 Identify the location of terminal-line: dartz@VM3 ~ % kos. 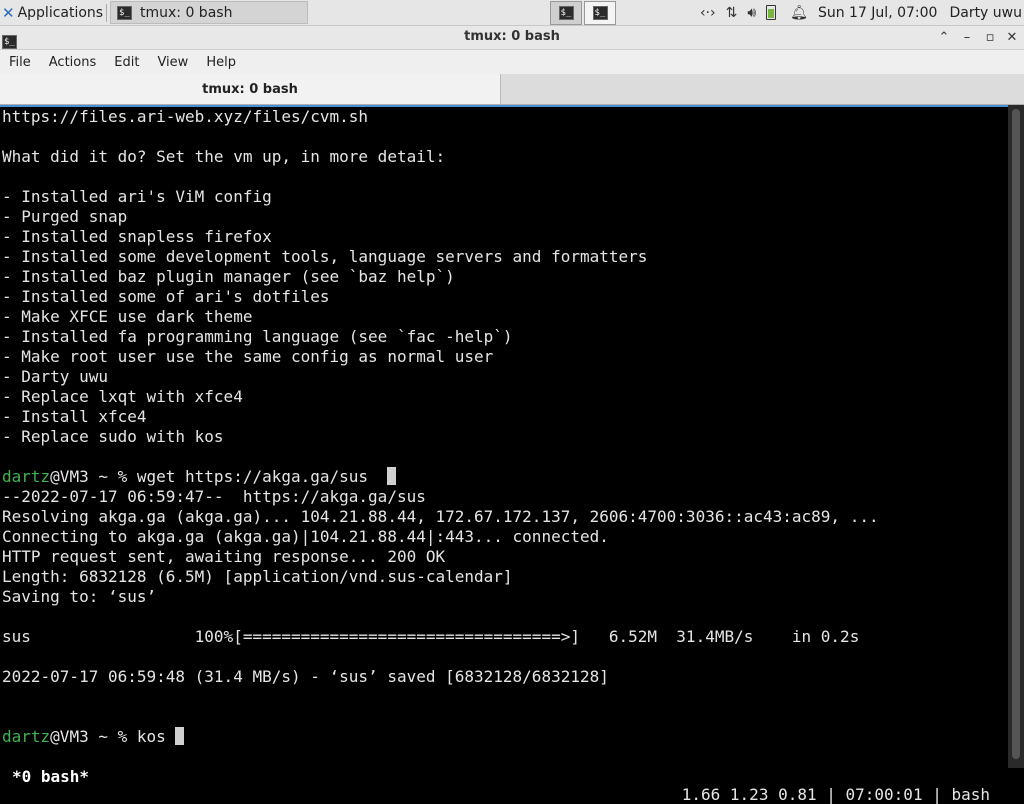
(440, 737).